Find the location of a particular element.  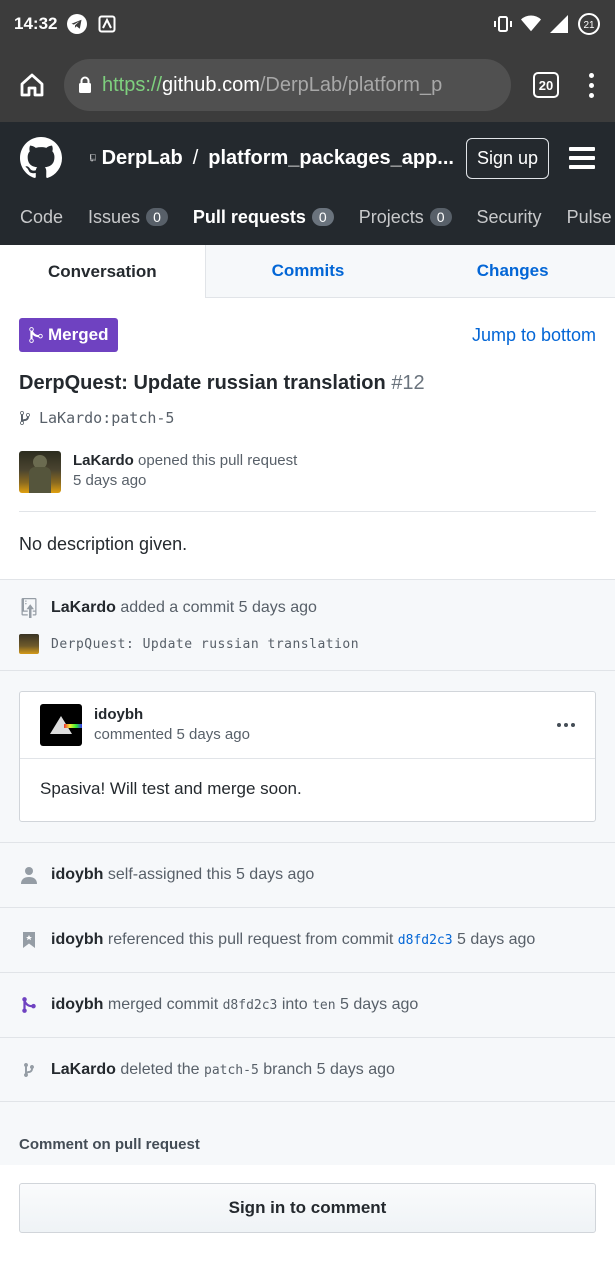

projects-counter: 0 is located at coordinates (440, 217).